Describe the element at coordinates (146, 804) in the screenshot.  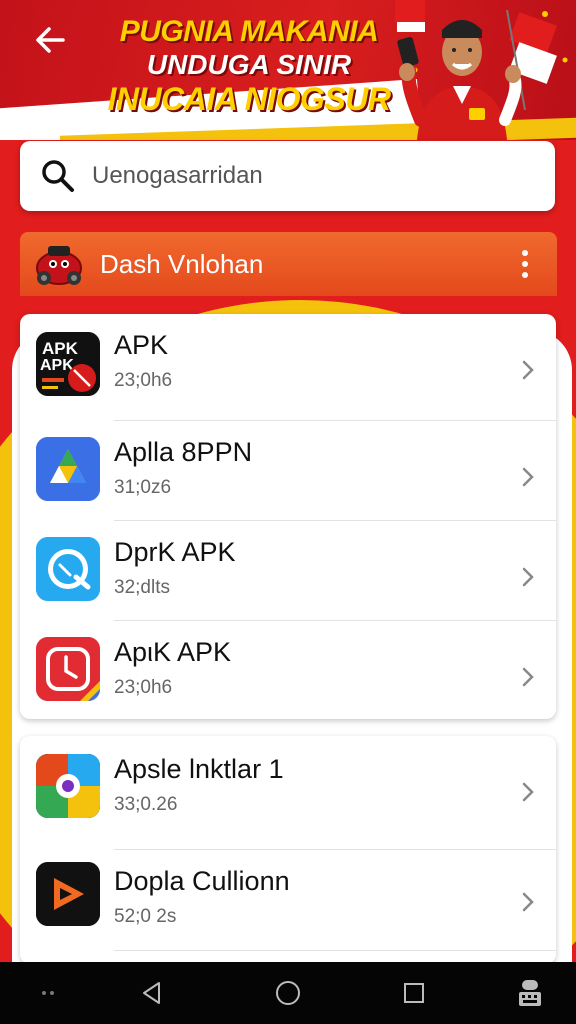
I see `app-size: 33;0.26` at that location.